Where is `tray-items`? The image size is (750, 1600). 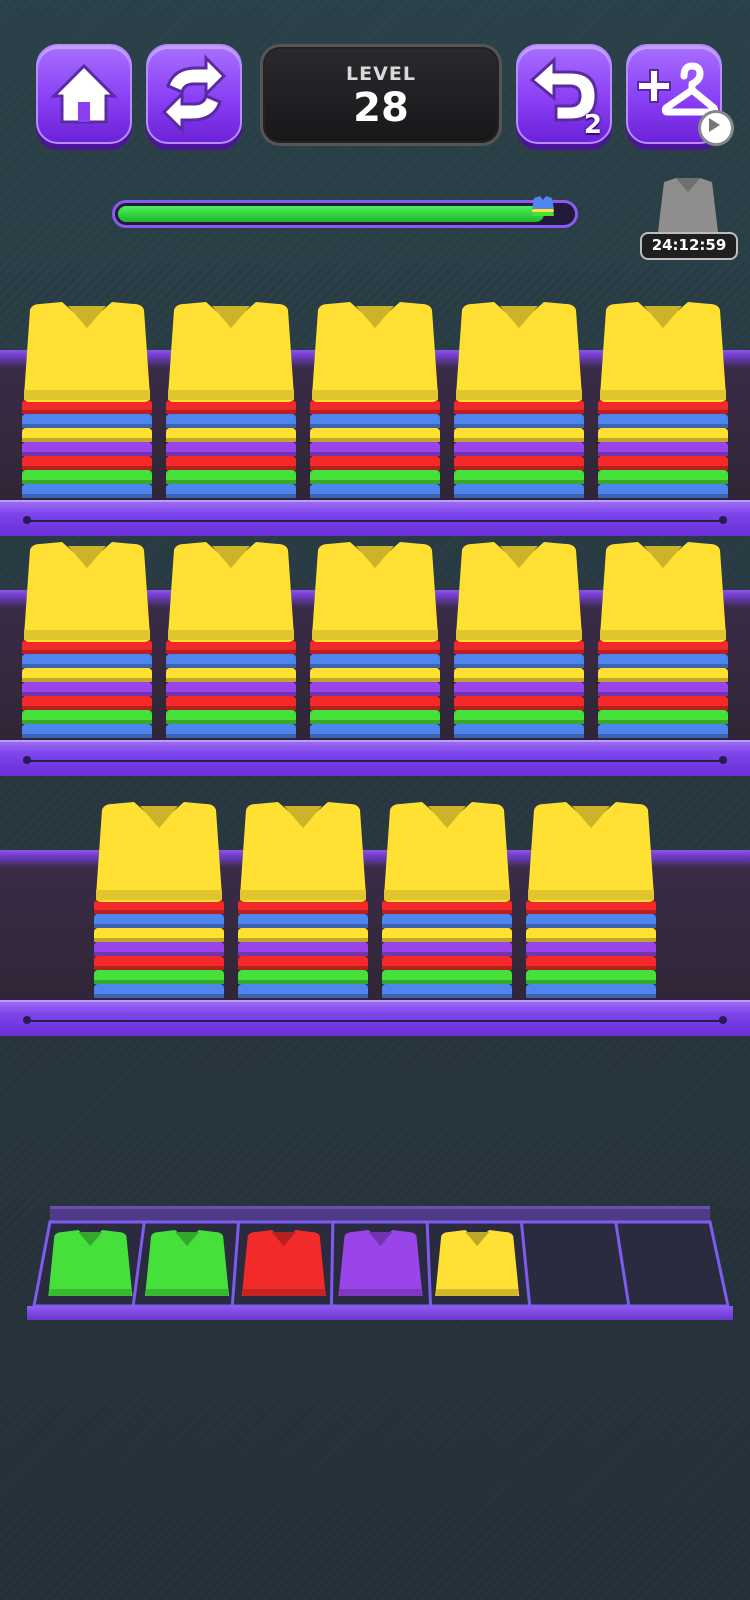 tray-items is located at coordinates (284, 1263).